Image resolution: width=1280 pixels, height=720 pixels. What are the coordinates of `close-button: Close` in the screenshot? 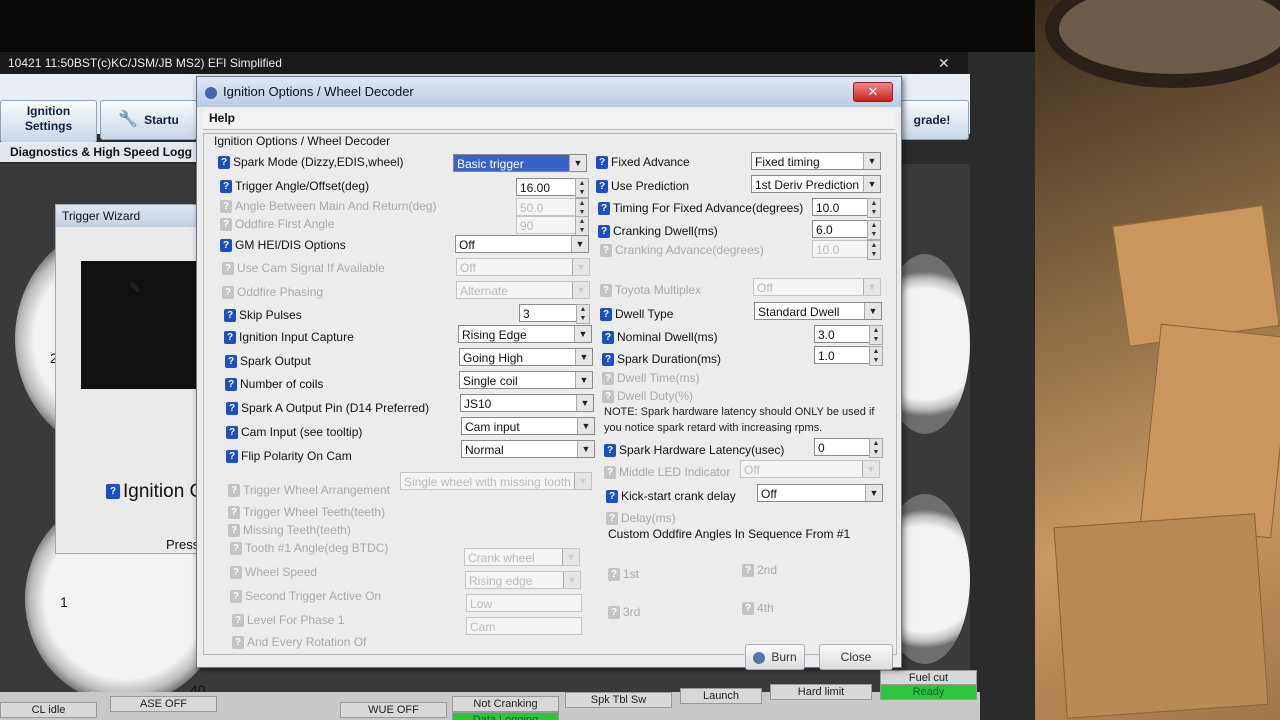 It's located at (856, 657).